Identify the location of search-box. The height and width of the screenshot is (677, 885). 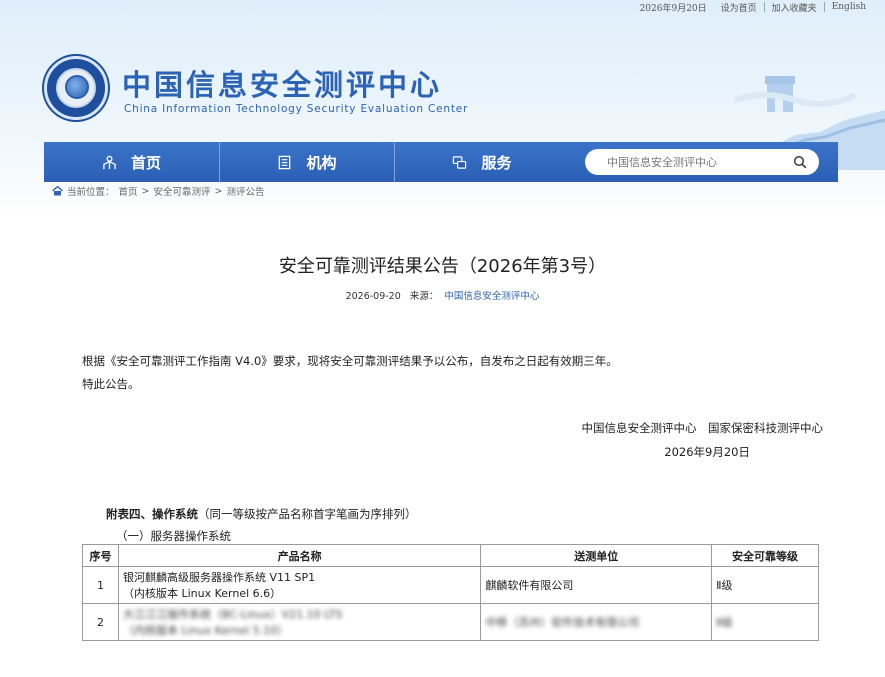
(702, 162).